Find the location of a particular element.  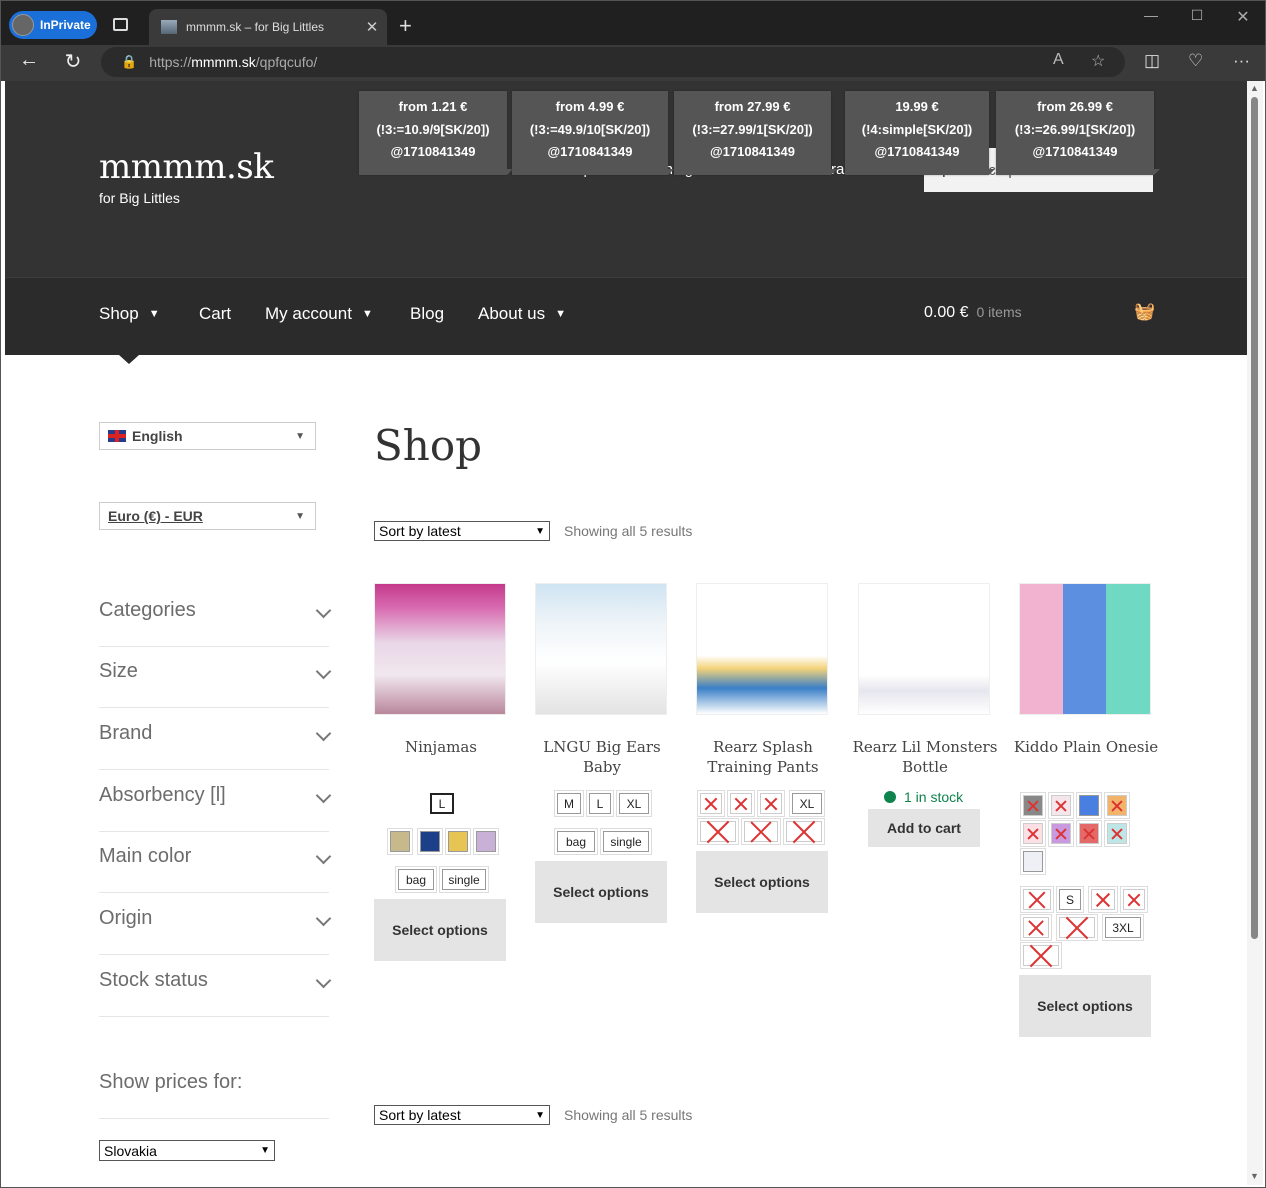

product-title: Rearz Lil Monsters Bottle is located at coordinates (925, 757).